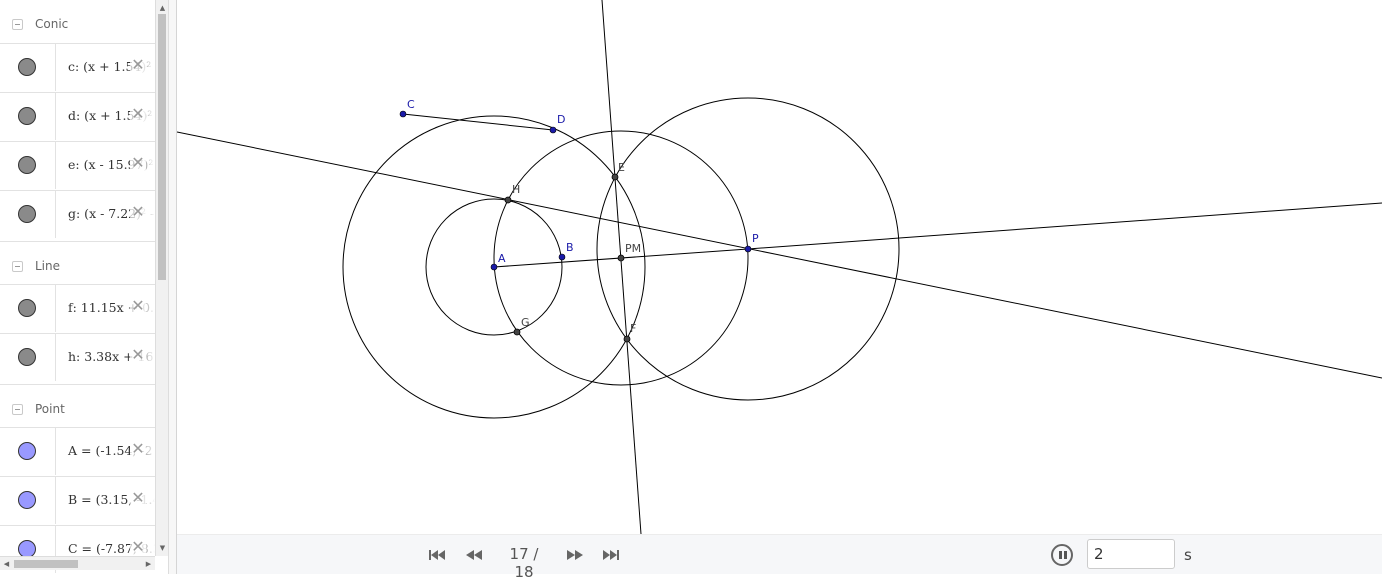 This screenshot has width=1382, height=581. Describe the element at coordinates (562, 257) in the screenshot. I see `point-B` at that location.